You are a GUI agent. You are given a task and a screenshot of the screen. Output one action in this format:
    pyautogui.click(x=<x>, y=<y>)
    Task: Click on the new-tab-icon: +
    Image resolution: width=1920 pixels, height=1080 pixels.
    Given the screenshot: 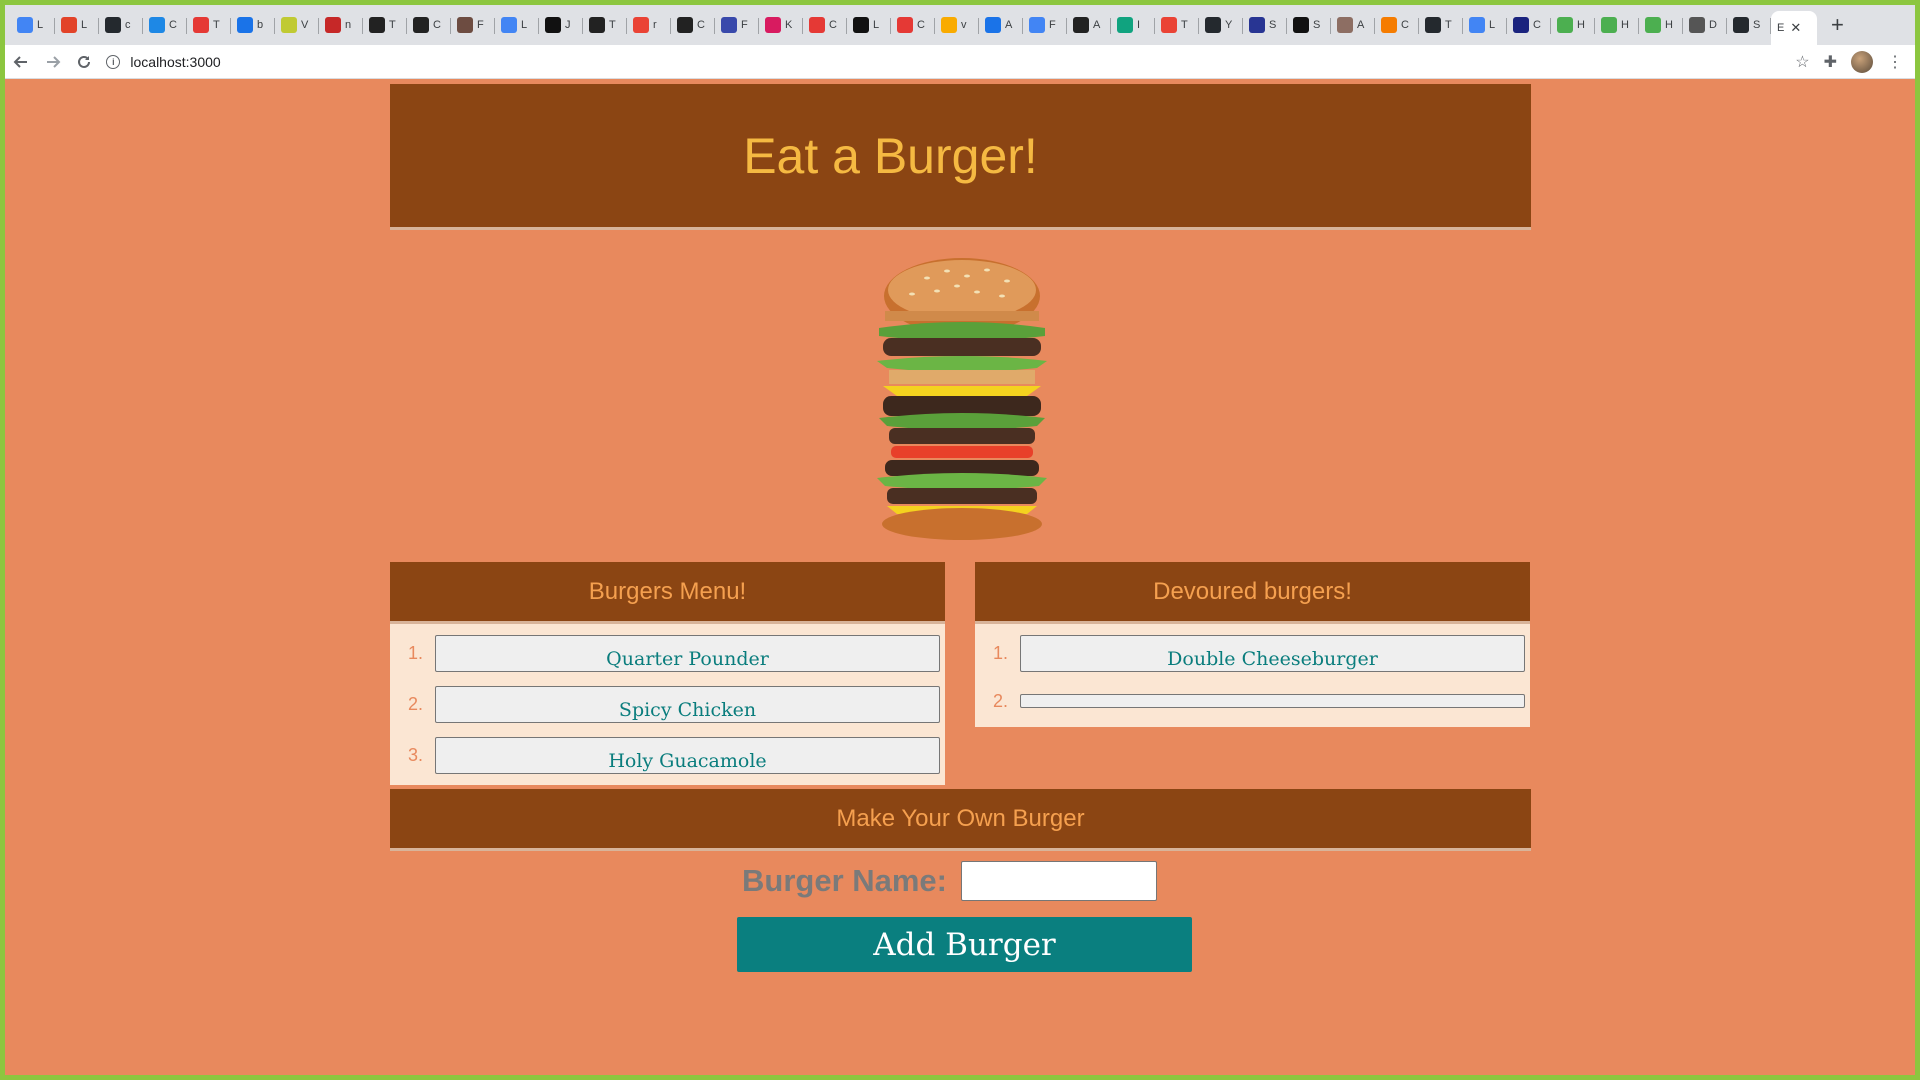 What is the action you would take?
    pyautogui.click(x=1837, y=25)
    